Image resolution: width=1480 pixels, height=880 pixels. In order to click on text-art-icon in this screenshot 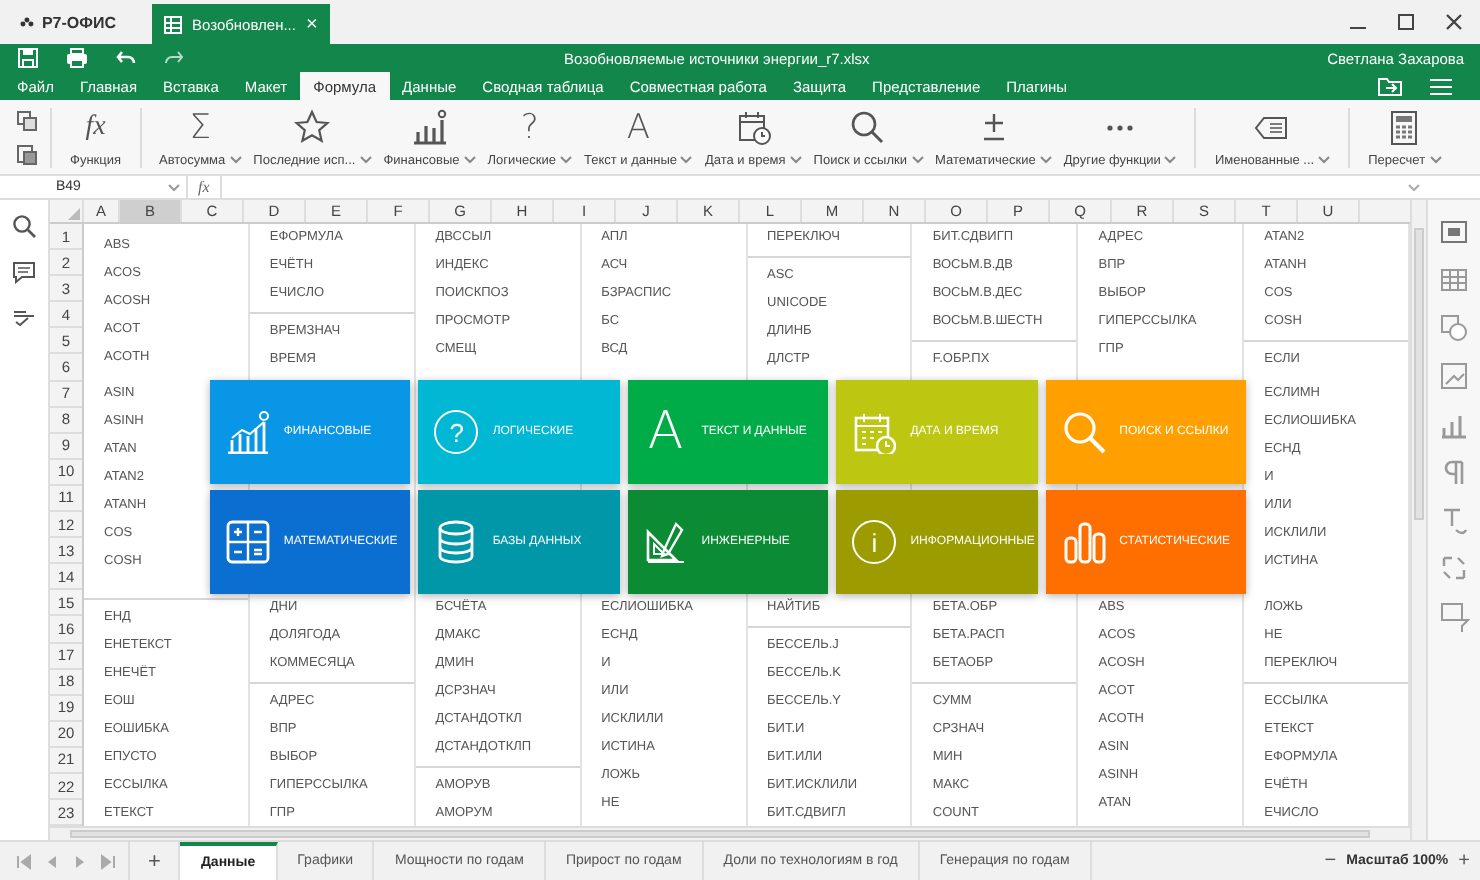, I will do `click(1454, 520)`.